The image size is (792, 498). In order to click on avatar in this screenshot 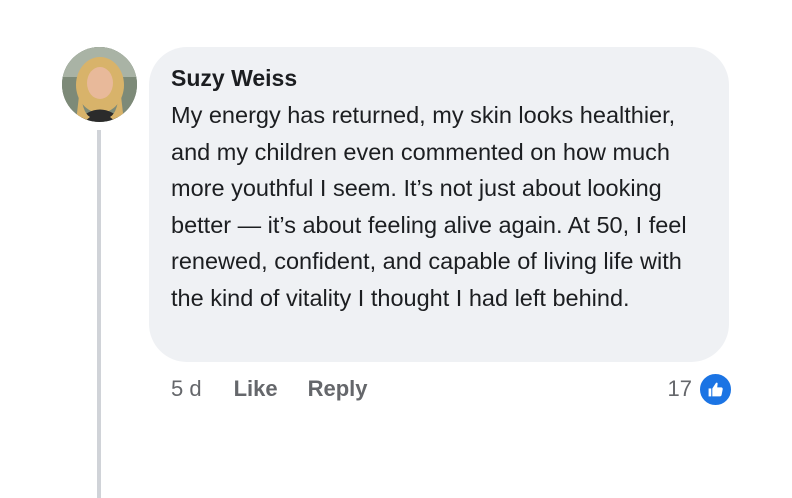, I will do `click(99, 84)`.